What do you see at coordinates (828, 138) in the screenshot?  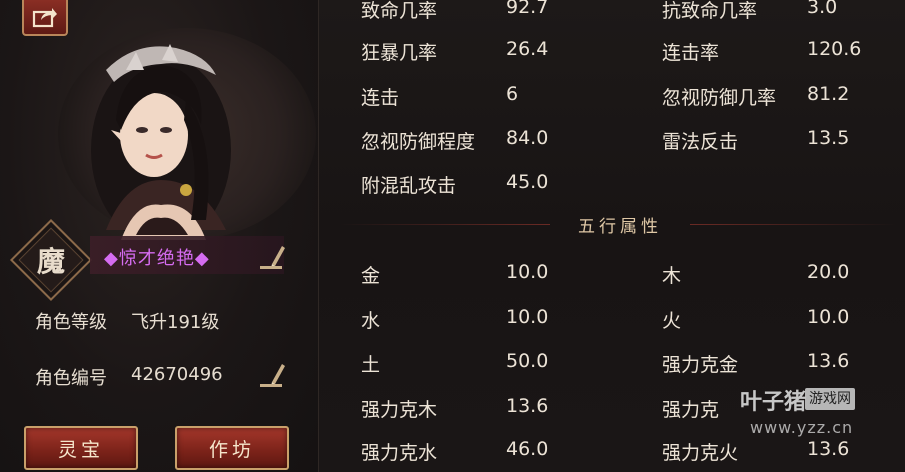 I see `stat-value: 13.5` at bounding box center [828, 138].